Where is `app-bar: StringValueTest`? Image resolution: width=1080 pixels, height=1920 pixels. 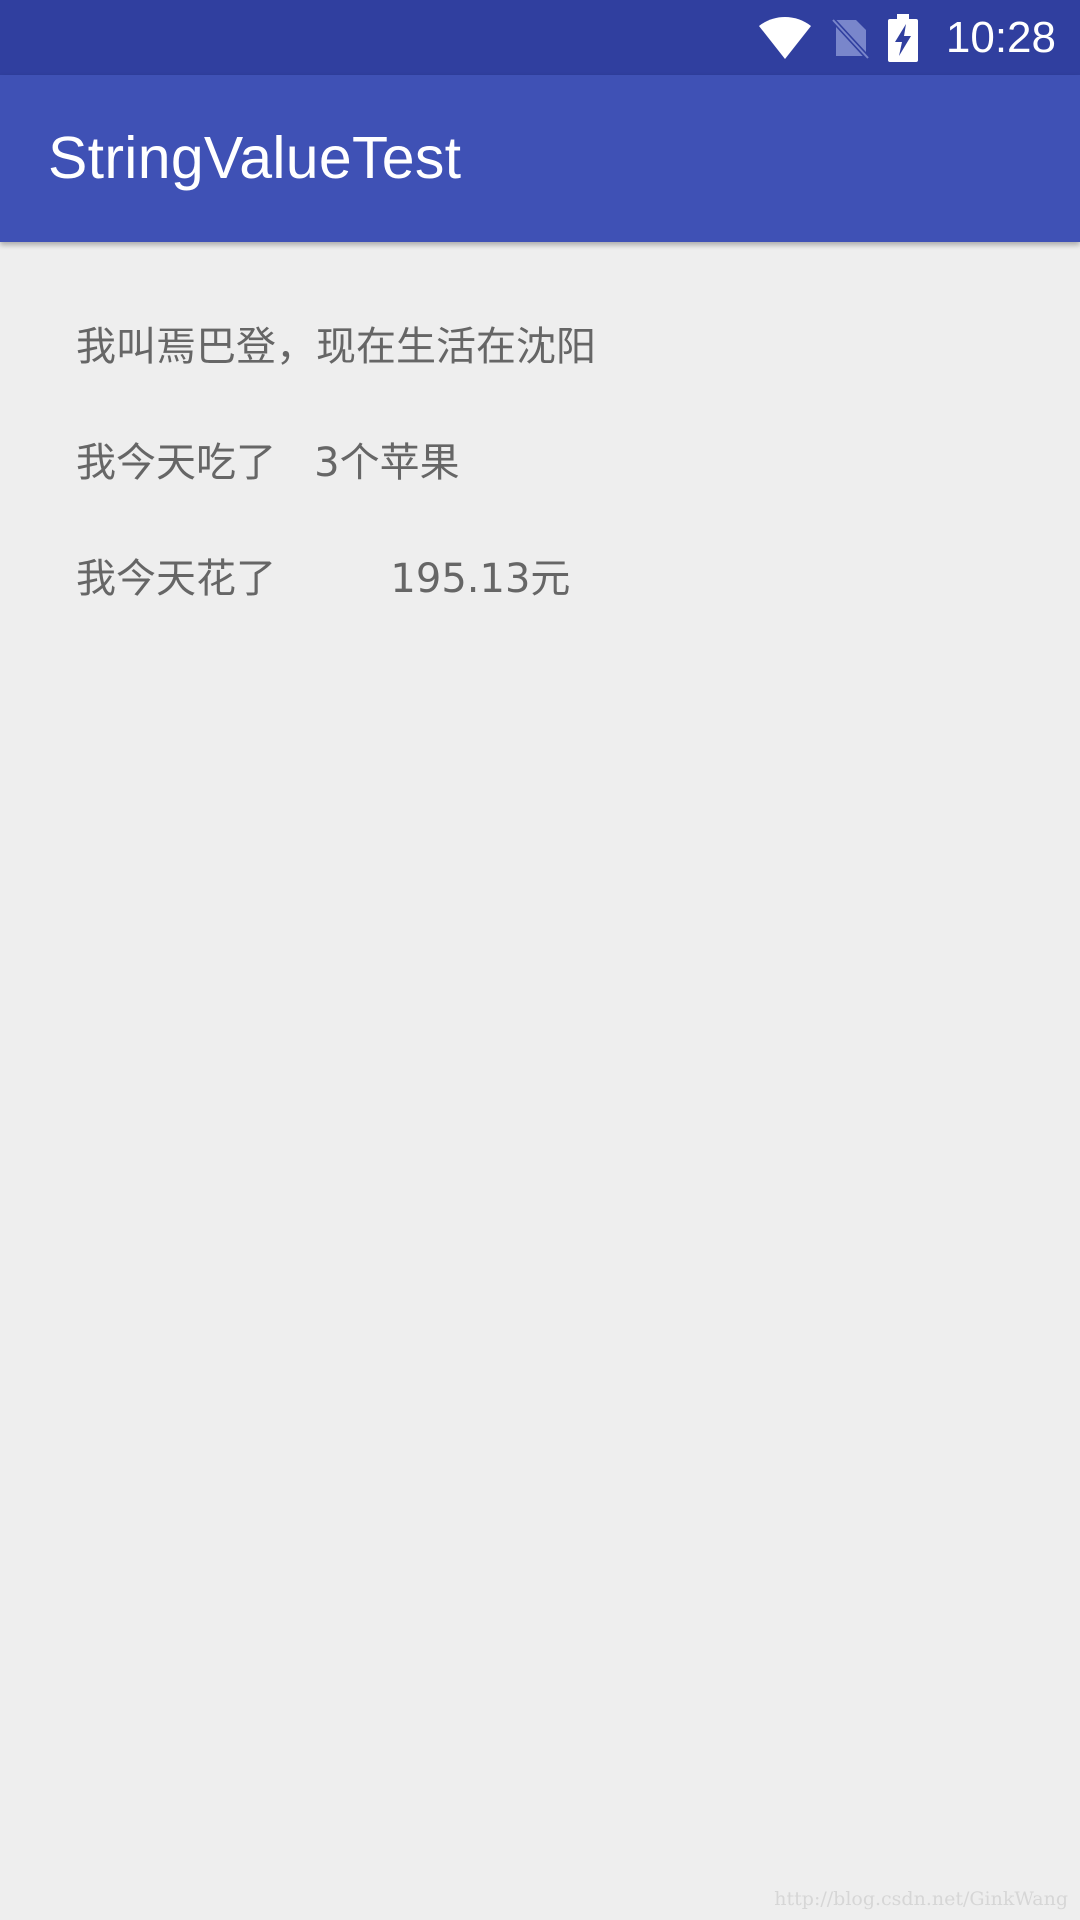 app-bar: StringValueTest is located at coordinates (540, 158).